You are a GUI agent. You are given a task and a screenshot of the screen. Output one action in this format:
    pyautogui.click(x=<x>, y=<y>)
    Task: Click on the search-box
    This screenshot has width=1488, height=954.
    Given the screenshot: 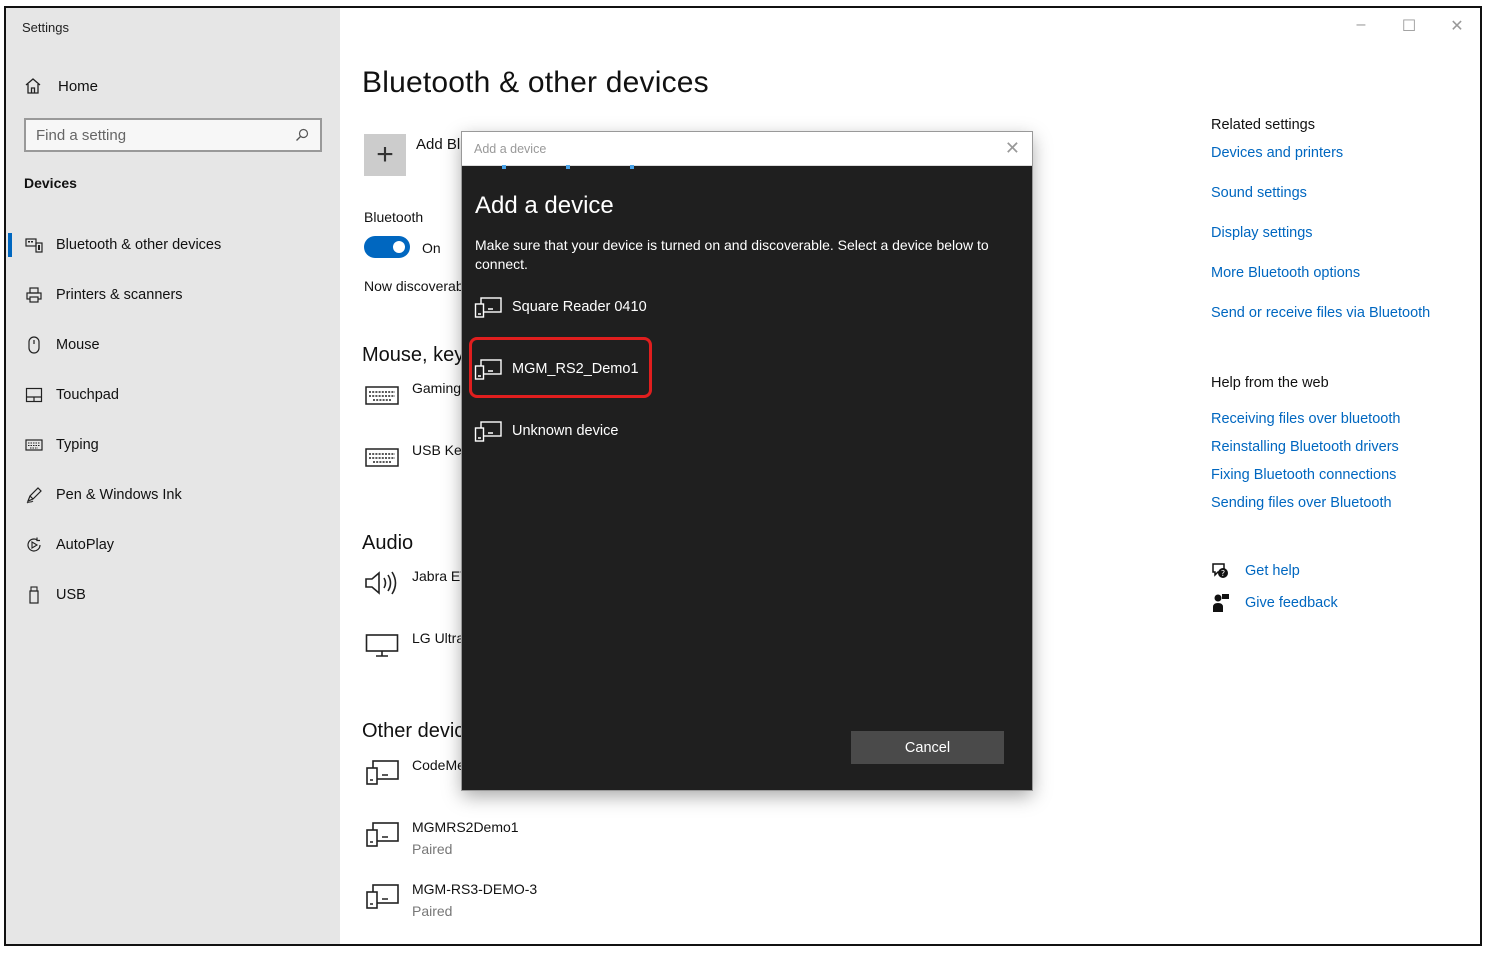 What is the action you would take?
    pyautogui.click(x=173, y=135)
    